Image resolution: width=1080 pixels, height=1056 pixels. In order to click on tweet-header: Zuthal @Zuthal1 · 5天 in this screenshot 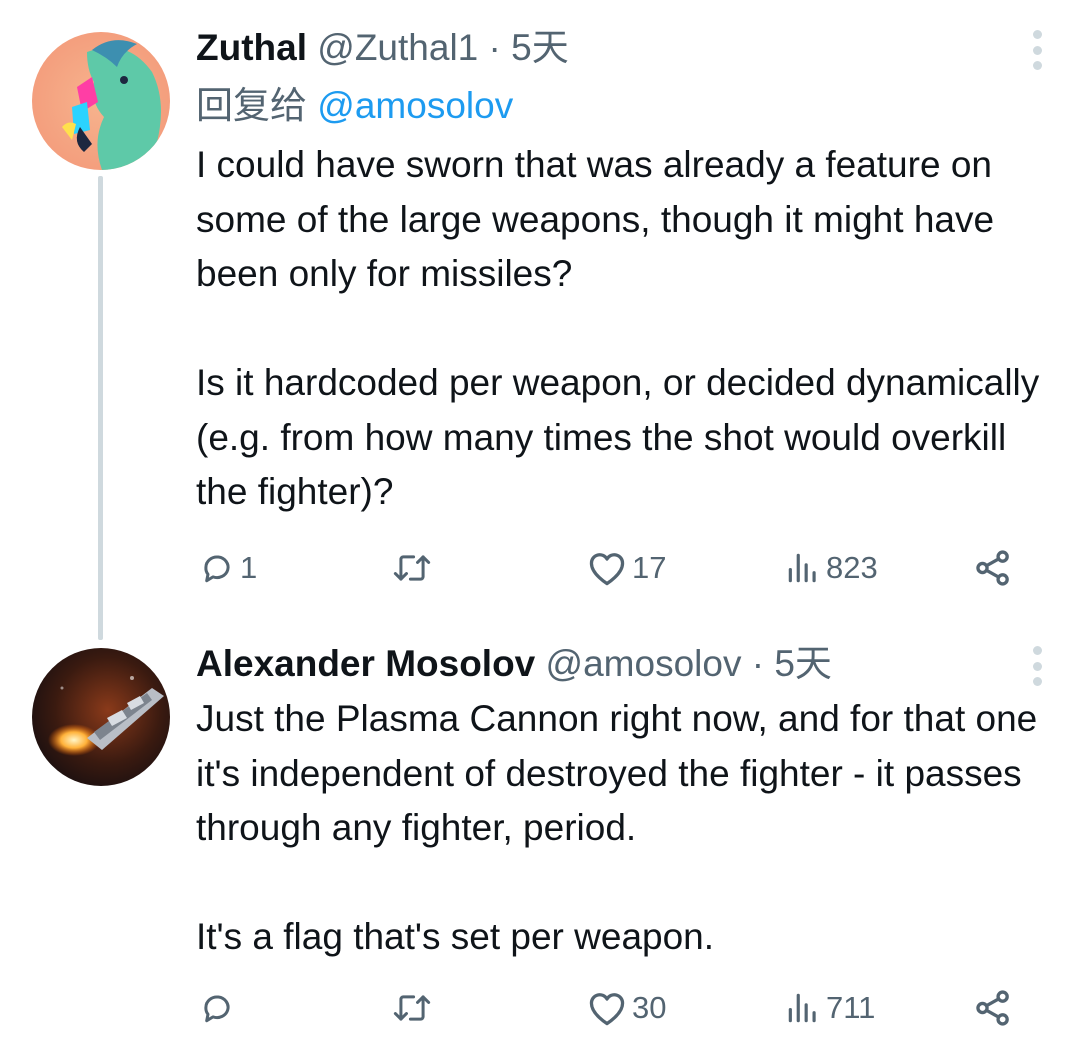, I will do `click(382, 48)`.